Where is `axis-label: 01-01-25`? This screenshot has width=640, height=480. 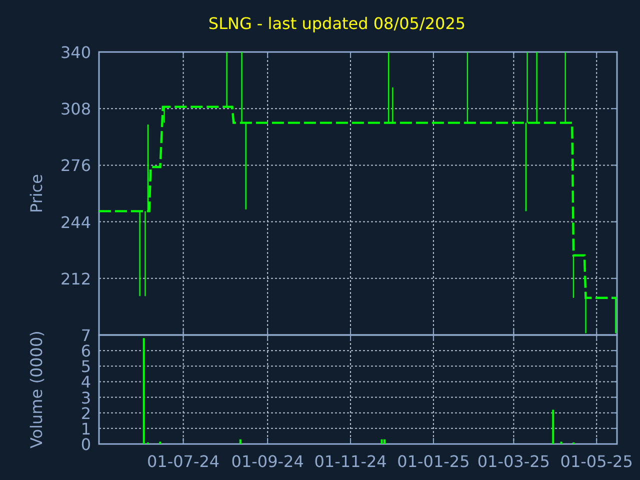 axis-label: 01-01-25 is located at coordinates (433, 461).